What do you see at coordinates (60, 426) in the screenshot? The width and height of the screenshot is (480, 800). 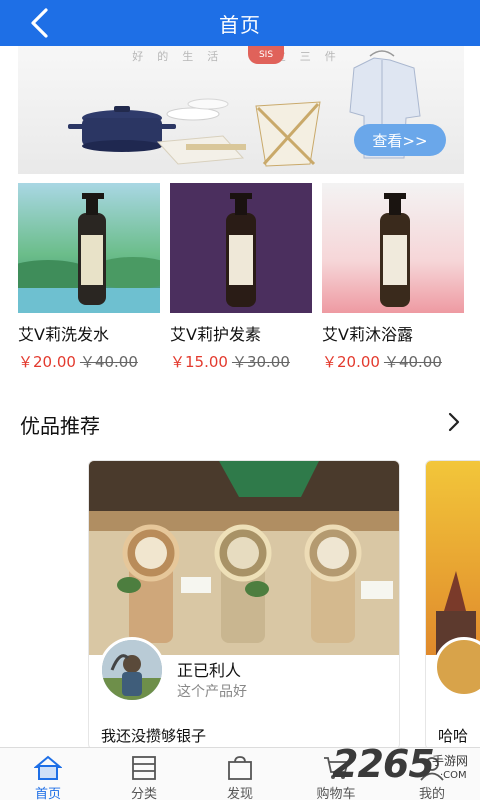 I see `section-title: 优品推荐` at bounding box center [60, 426].